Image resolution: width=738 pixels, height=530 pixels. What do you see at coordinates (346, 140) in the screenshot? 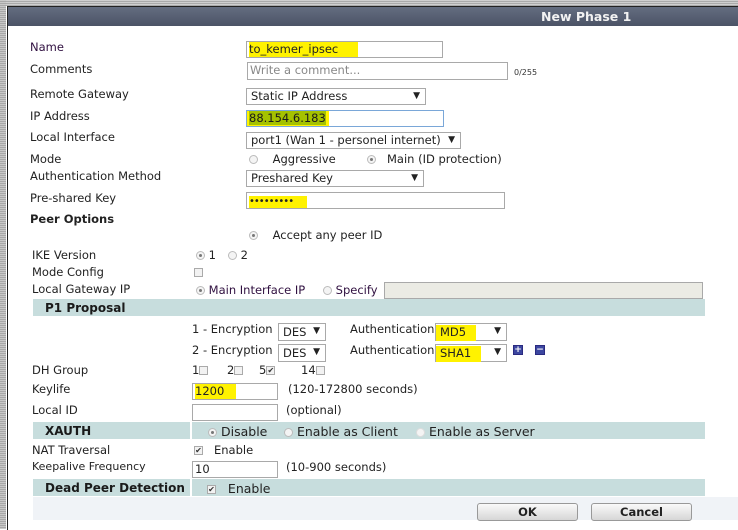
I see `local-interface-value: port1 (Wan 1 - personel internet)` at bounding box center [346, 140].